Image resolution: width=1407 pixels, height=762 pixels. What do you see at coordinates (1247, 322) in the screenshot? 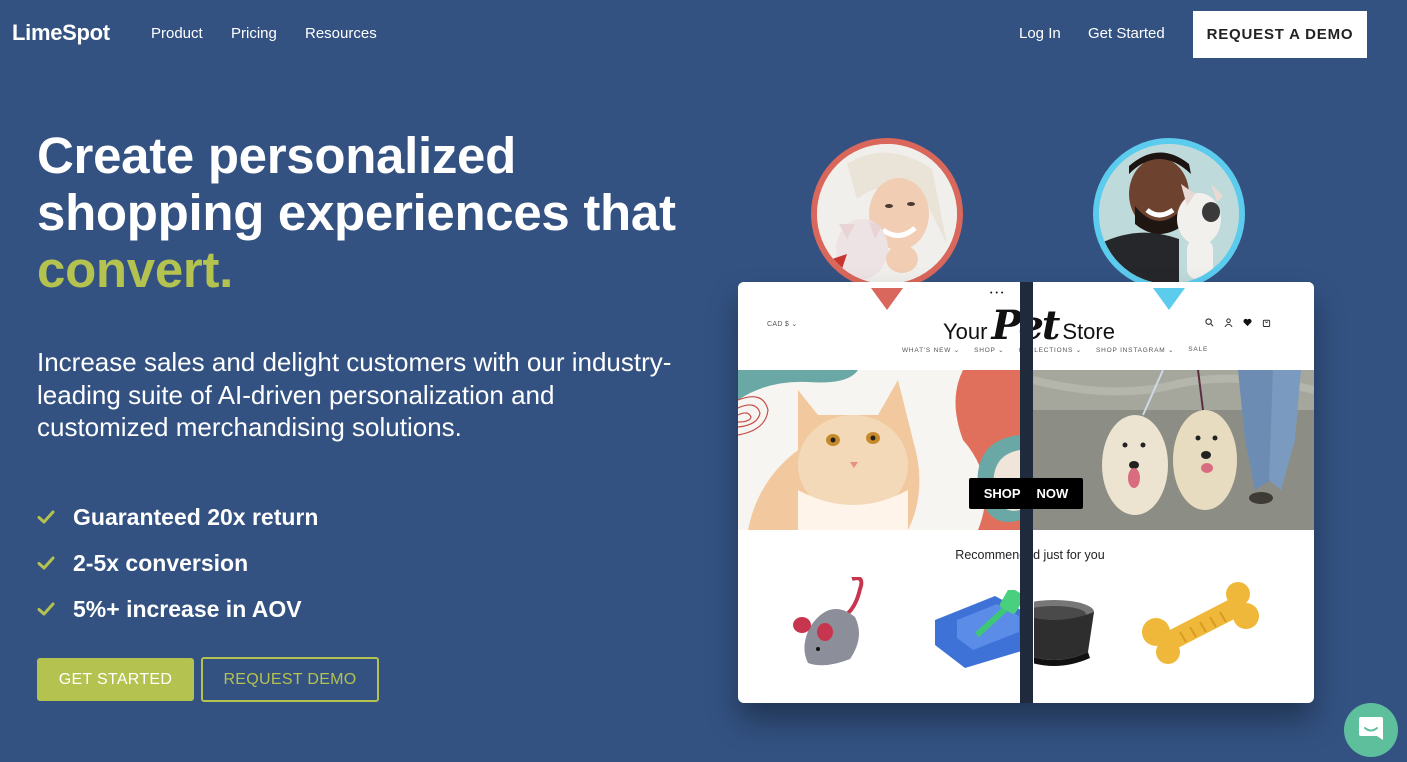
I see `heart-icon` at bounding box center [1247, 322].